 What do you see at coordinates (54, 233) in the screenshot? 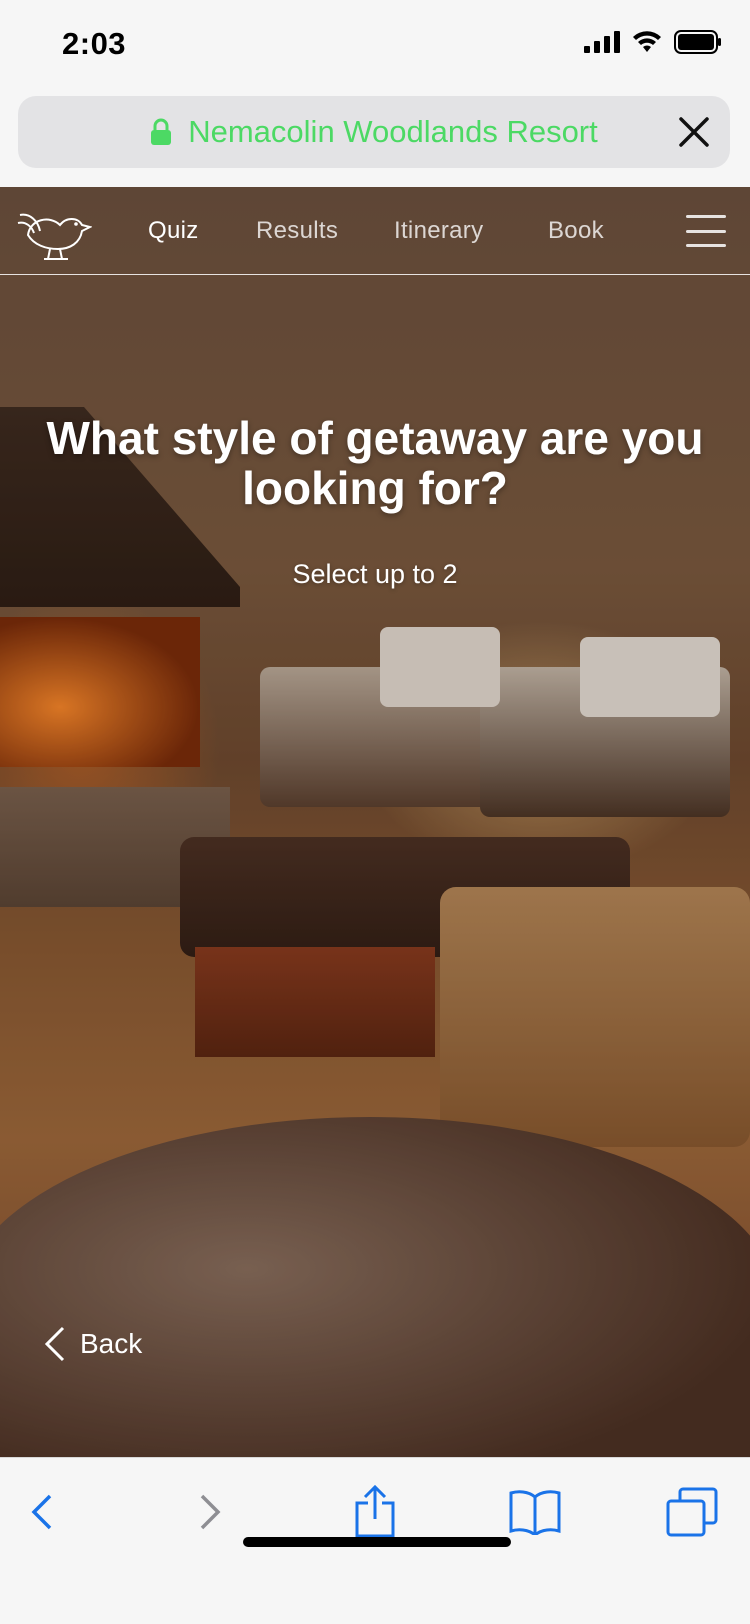
I see `bird-logo-icon` at bounding box center [54, 233].